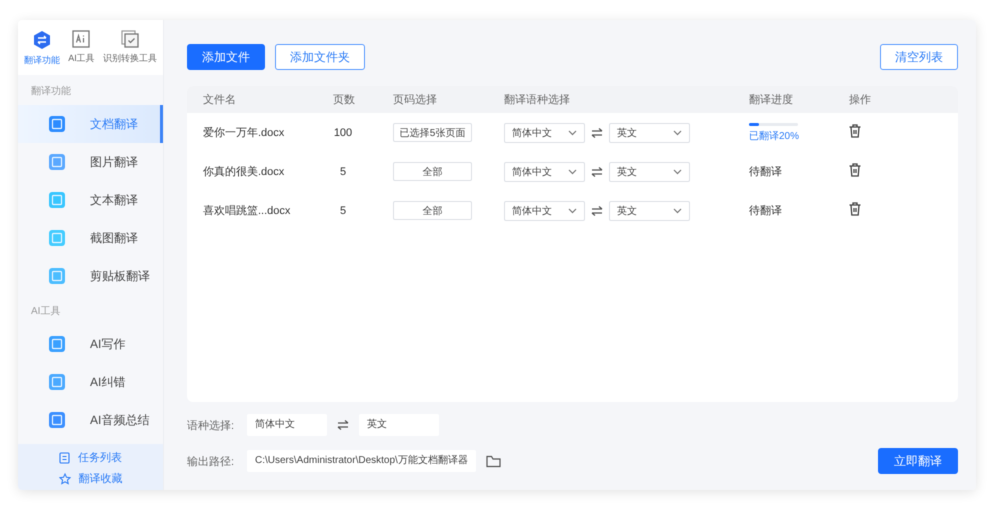 This screenshot has width=994, height=509. Describe the element at coordinates (90, 162) in the screenshot. I see `sidebar-item: 图片翻译` at that location.